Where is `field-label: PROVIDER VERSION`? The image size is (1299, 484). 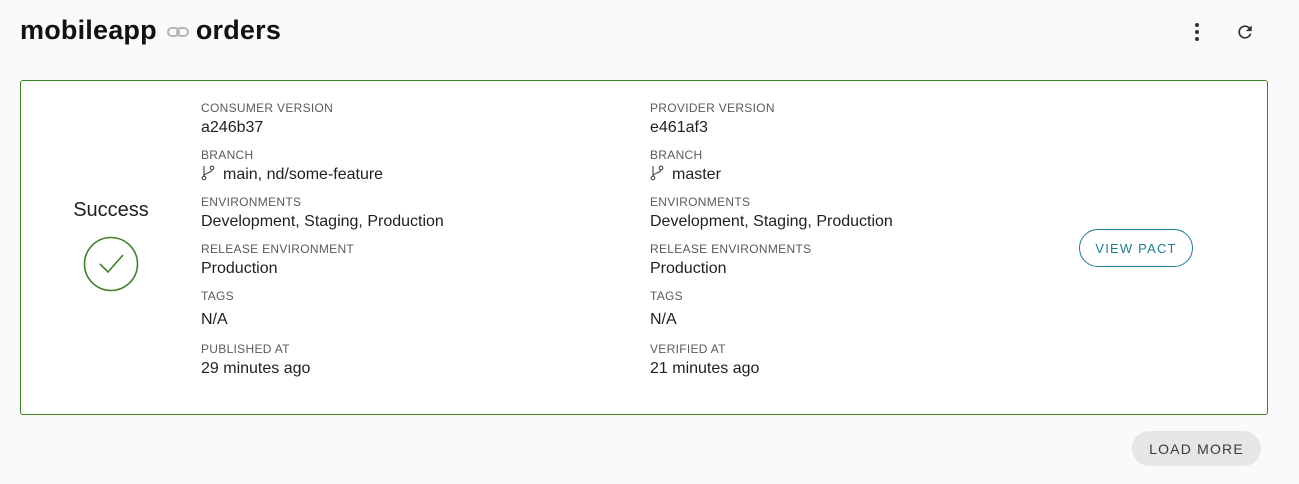
field-label: PROVIDER VERSION is located at coordinates (712, 108).